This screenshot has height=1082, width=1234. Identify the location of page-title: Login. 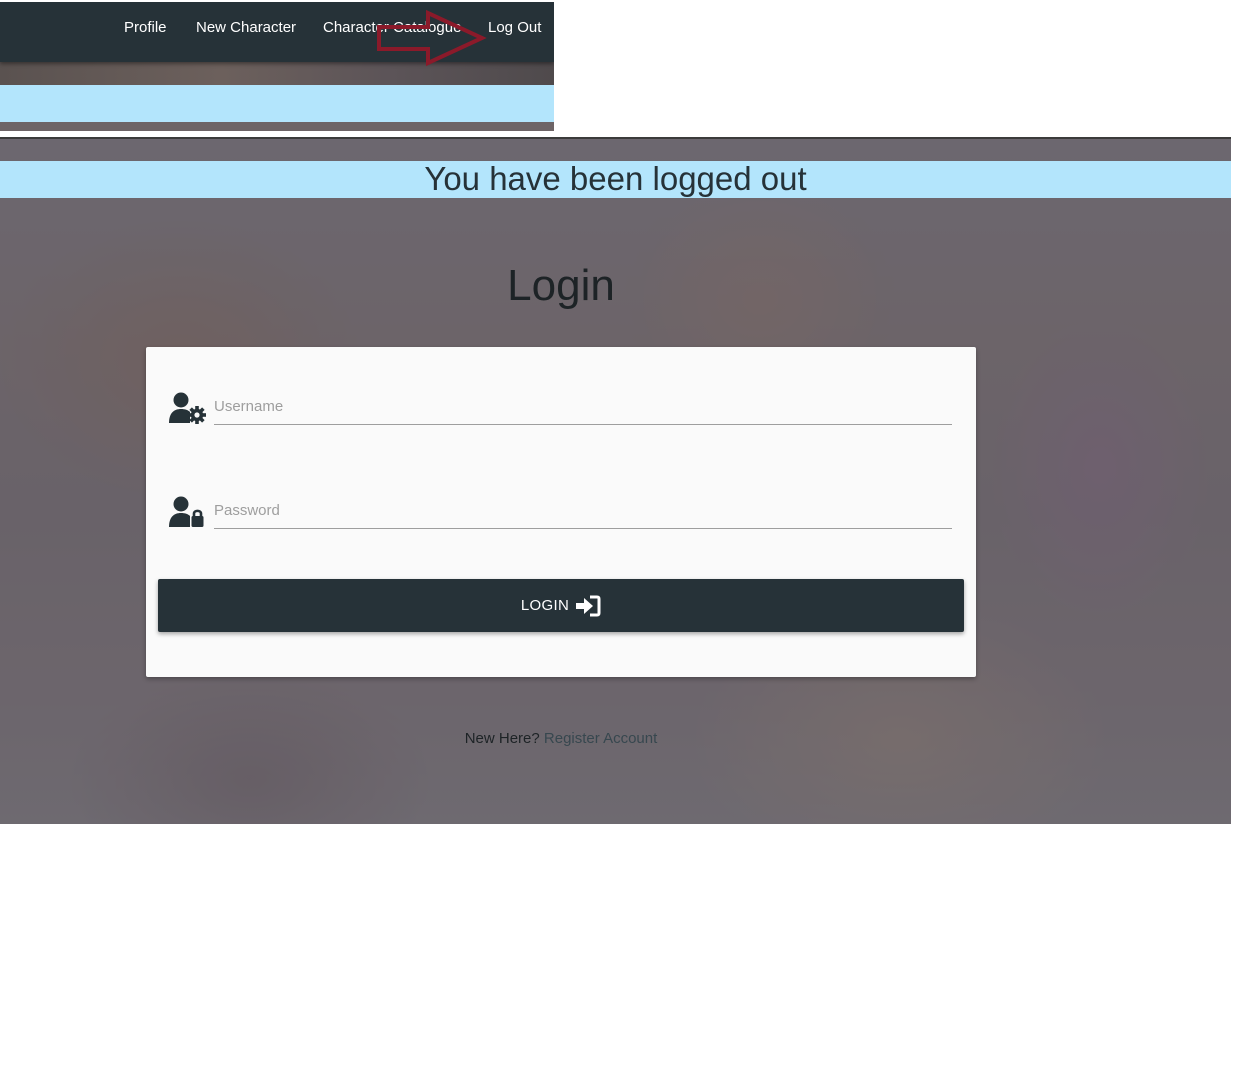
(561, 285).